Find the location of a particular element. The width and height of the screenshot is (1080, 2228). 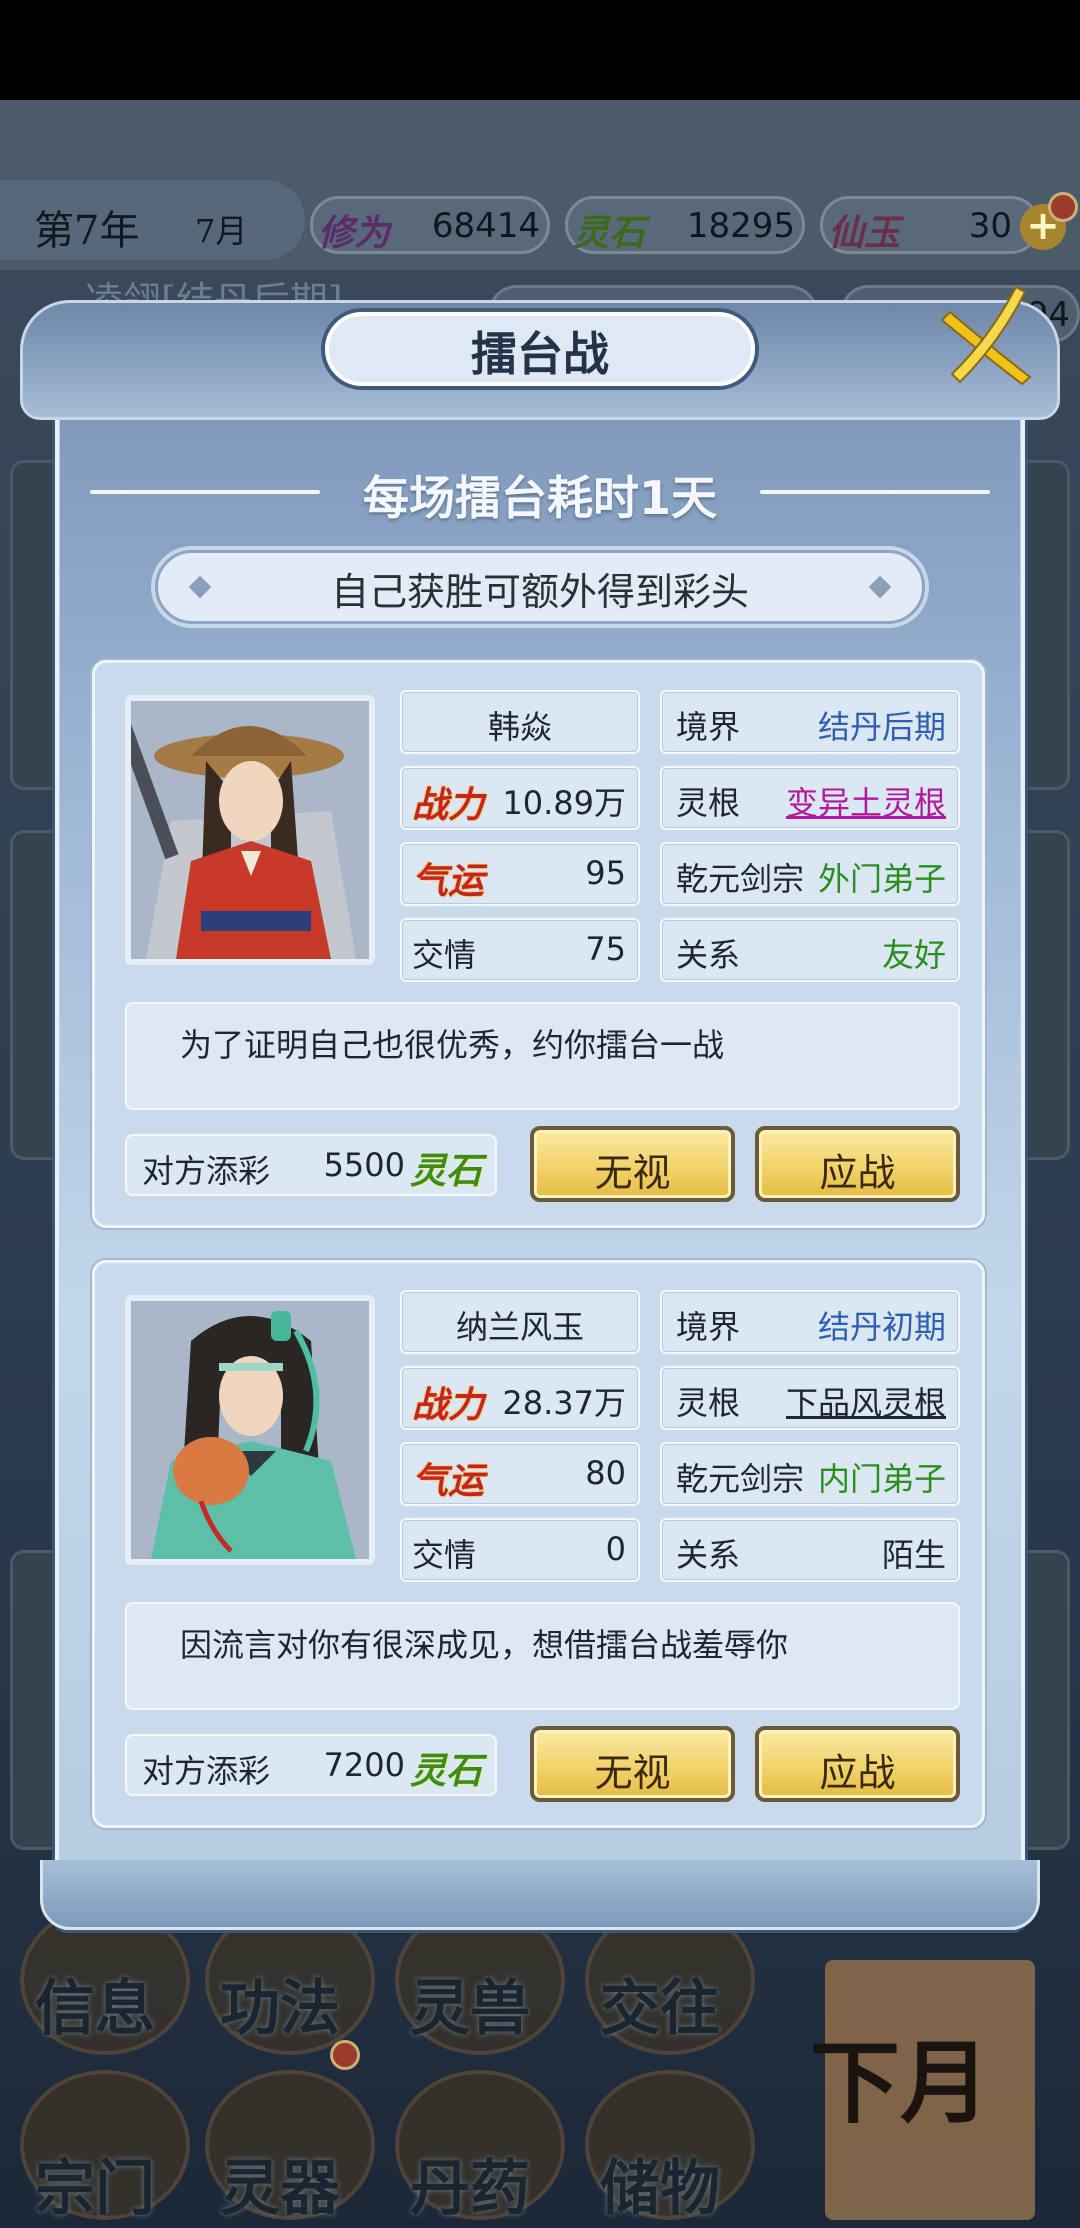

challenger-name: 韩焱 is located at coordinates (519, 727).